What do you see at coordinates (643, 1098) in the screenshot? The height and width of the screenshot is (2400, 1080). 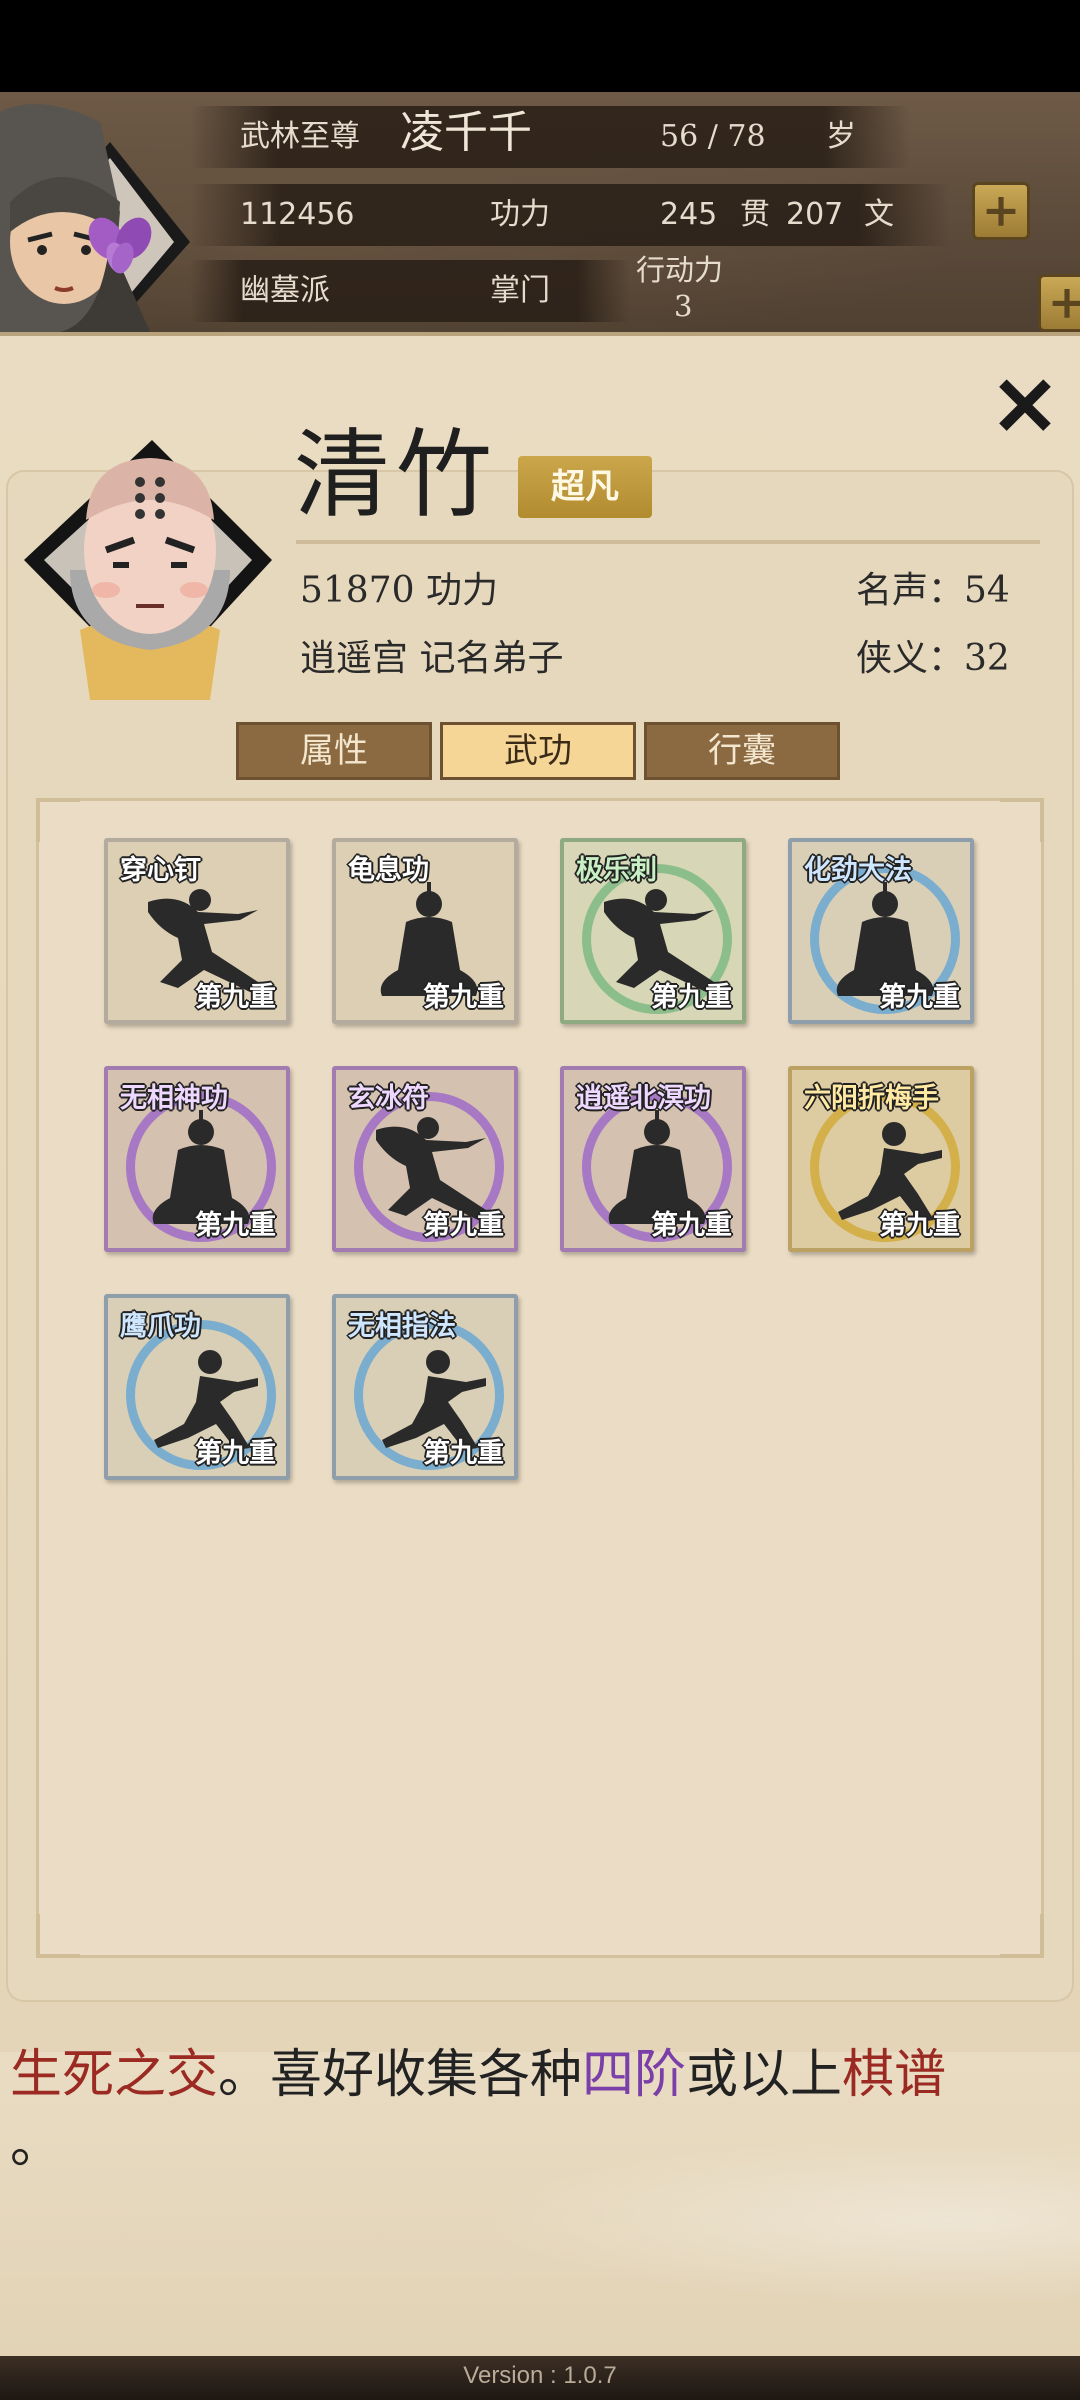 I see `skill-name: 逍遥北溟功` at bounding box center [643, 1098].